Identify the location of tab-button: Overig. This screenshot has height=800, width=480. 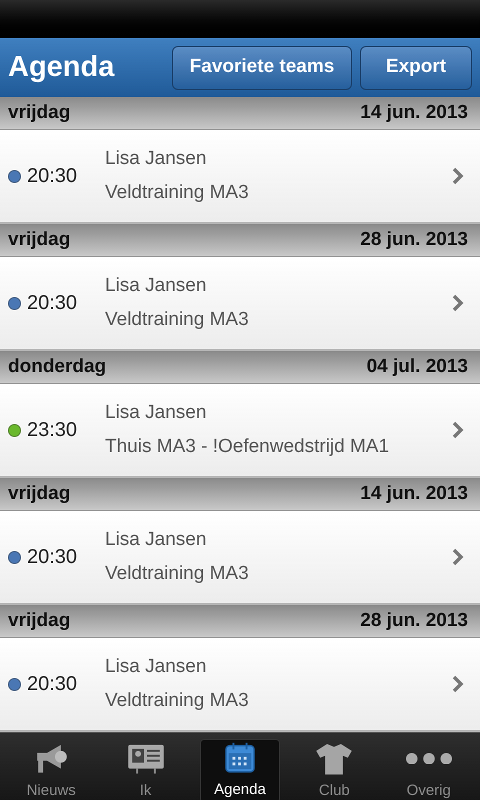
(428, 769).